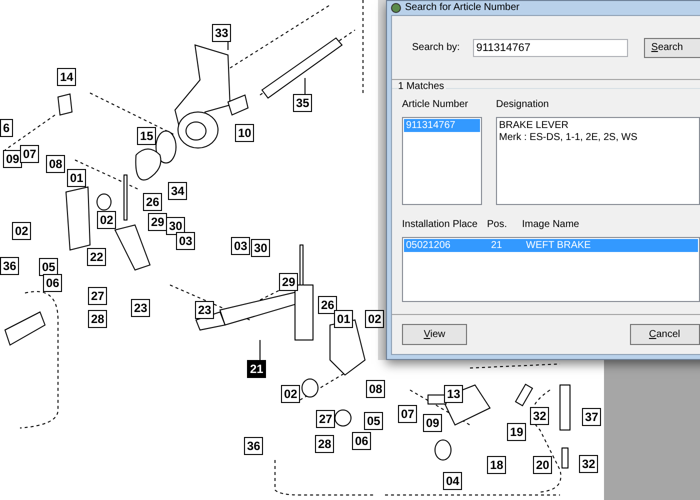  Describe the element at coordinates (496, 465) in the screenshot. I see `callout-label: 18` at that location.